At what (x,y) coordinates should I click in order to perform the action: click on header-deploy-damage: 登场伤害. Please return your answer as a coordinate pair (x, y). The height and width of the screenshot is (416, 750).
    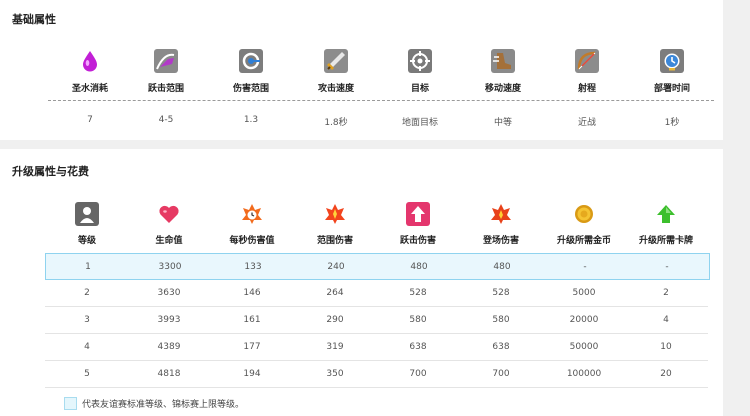
    Looking at the image, I should click on (501, 224).